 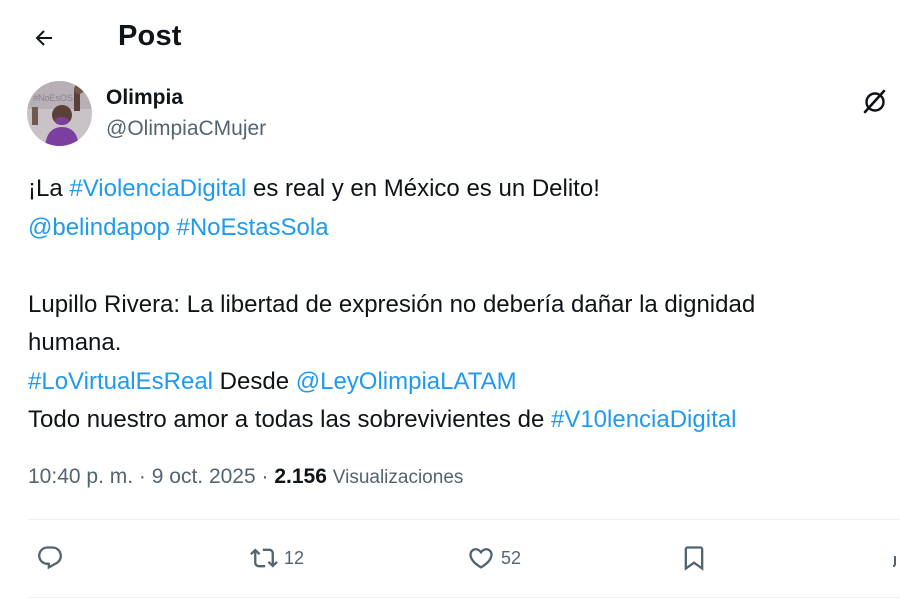 I want to click on tweet-line: #LoVirtualEsReal Desde @LeyOlimpiaLATAM, so click(x=458, y=382).